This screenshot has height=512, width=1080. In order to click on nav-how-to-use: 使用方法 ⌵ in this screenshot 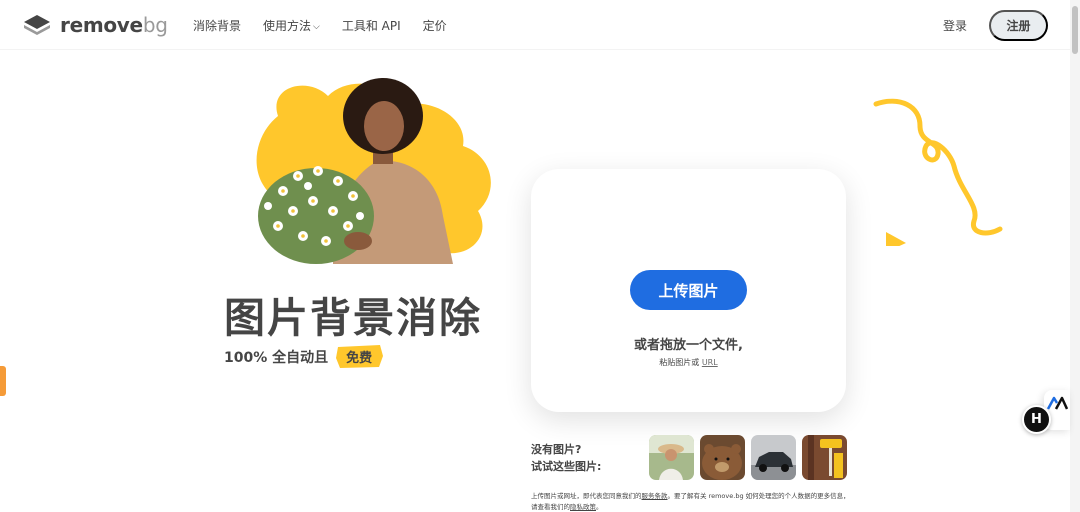, I will do `click(291, 25)`.